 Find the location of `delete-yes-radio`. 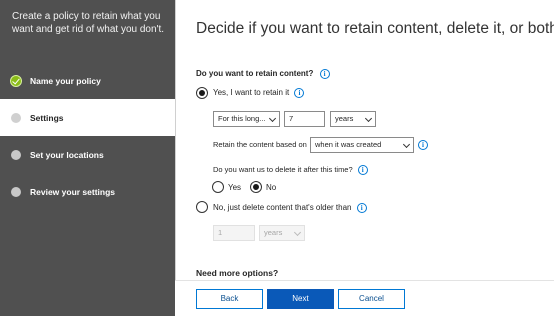

delete-yes-radio is located at coordinates (218, 187).